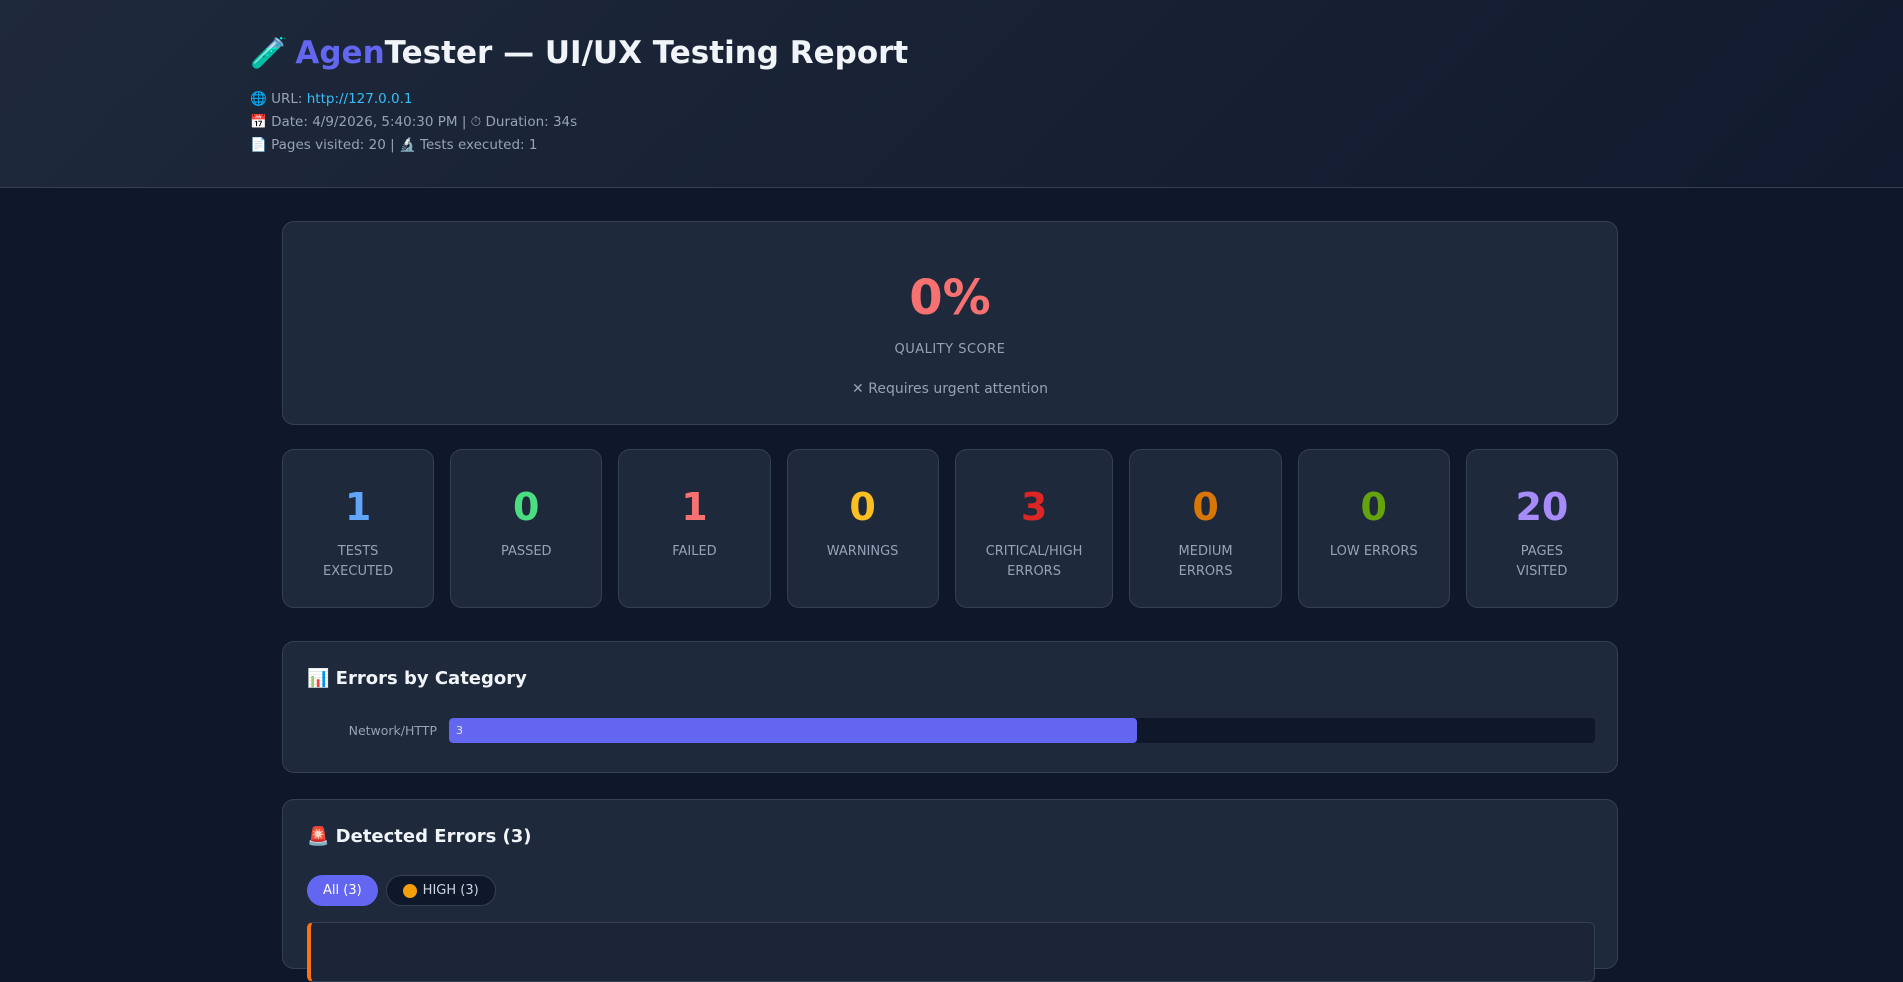 This screenshot has height=982, width=1903. I want to click on stat-warnings: 0 Warnings, so click(862, 528).